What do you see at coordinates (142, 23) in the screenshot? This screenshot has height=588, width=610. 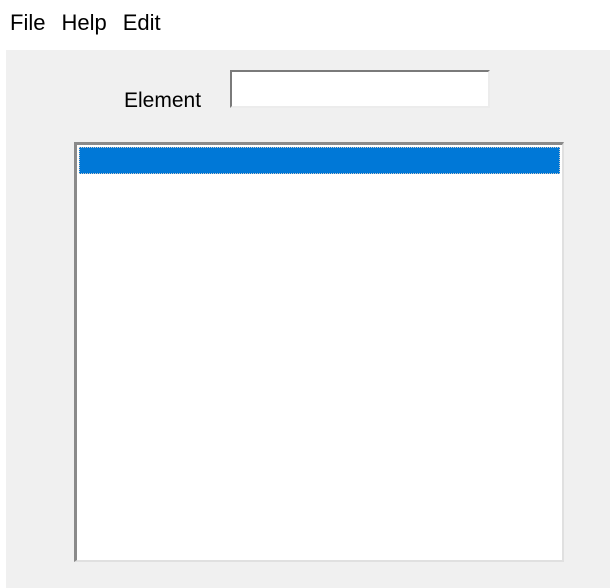 I see `menu-edit: Edit` at bounding box center [142, 23].